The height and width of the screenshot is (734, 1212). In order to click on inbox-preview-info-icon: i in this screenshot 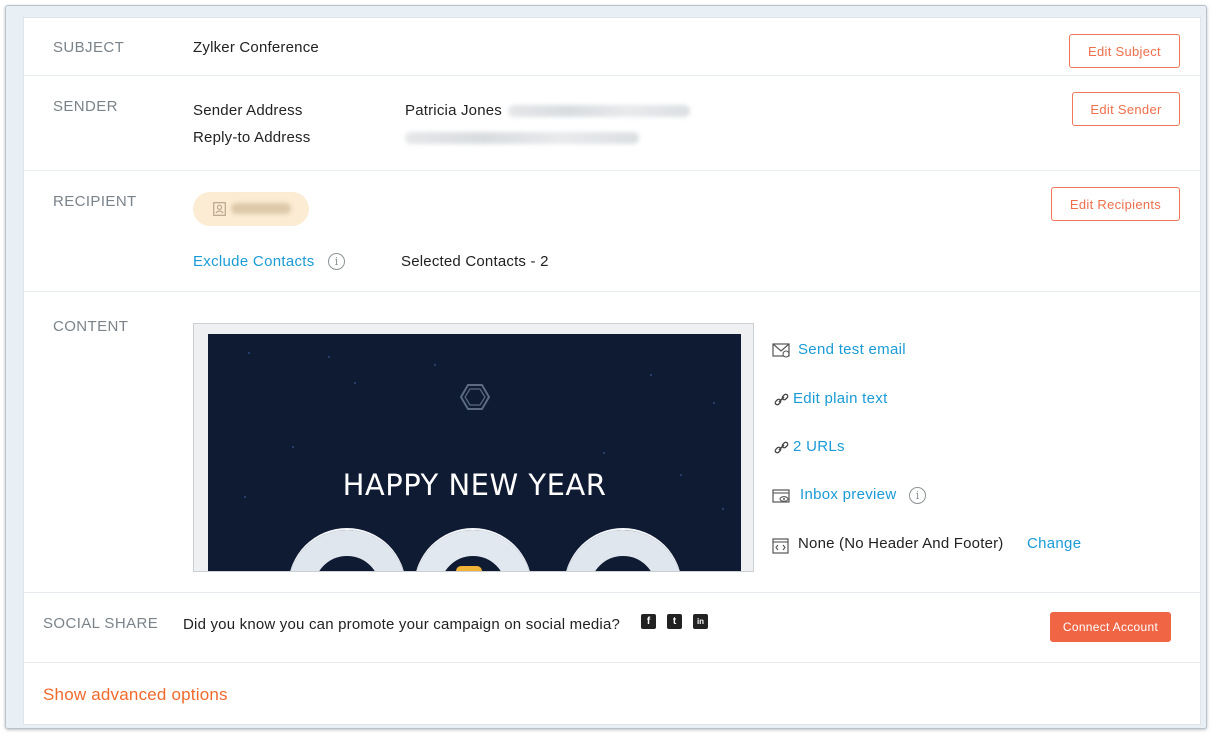, I will do `click(917, 495)`.